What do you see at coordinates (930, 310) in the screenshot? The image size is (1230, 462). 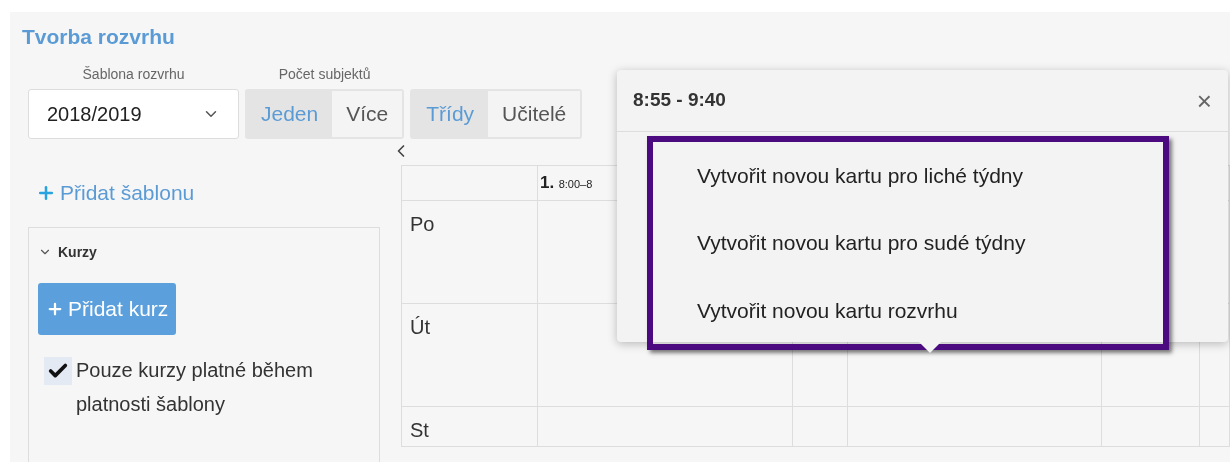 I see `menu-item: Vytvořit novou kartu rozvrhu` at bounding box center [930, 310].